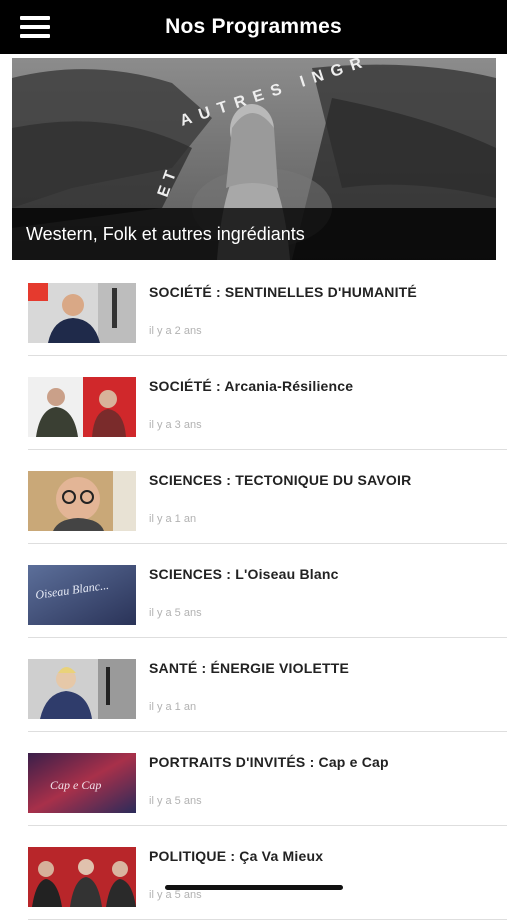 The width and height of the screenshot is (507, 920). I want to click on program-thumbnail: Cap e Cap, so click(82, 783).